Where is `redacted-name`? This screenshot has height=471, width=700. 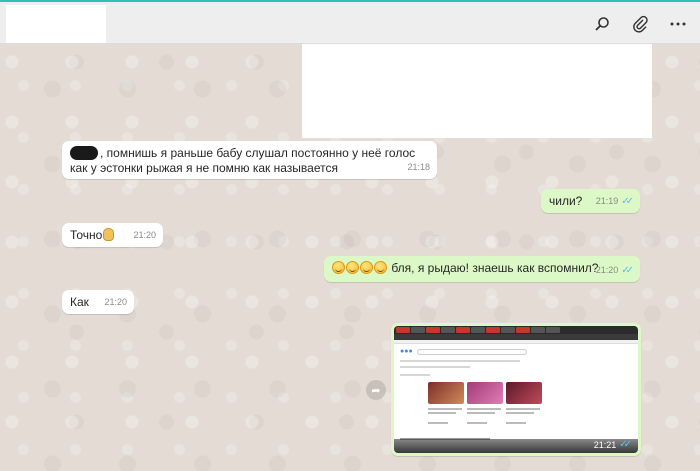 redacted-name is located at coordinates (84, 153).